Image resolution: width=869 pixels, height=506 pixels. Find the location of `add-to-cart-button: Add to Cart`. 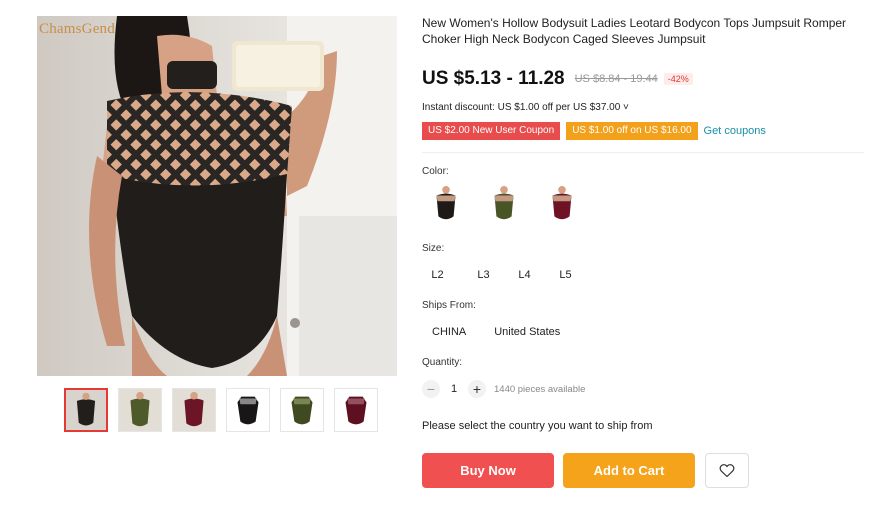

add-to-cart-button: Add to Cart is located at coordinates (629, 470).